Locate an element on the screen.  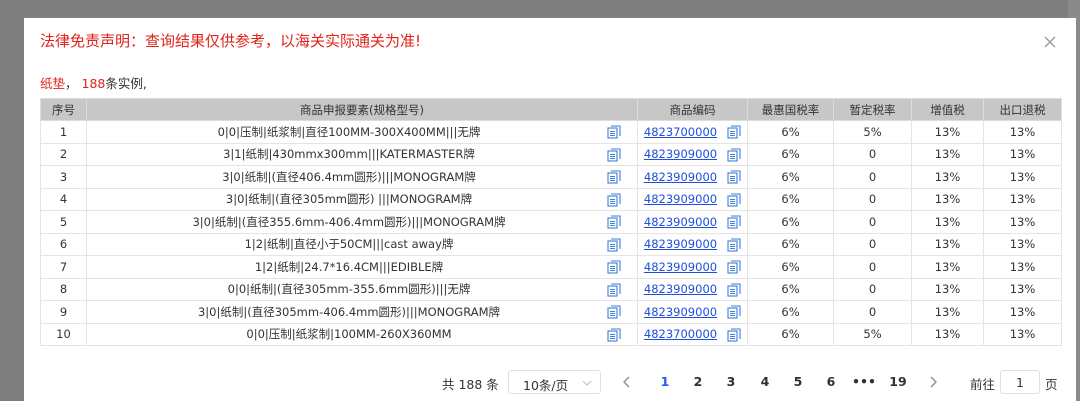
row-no: 9 is located at coordinates (63, 312).